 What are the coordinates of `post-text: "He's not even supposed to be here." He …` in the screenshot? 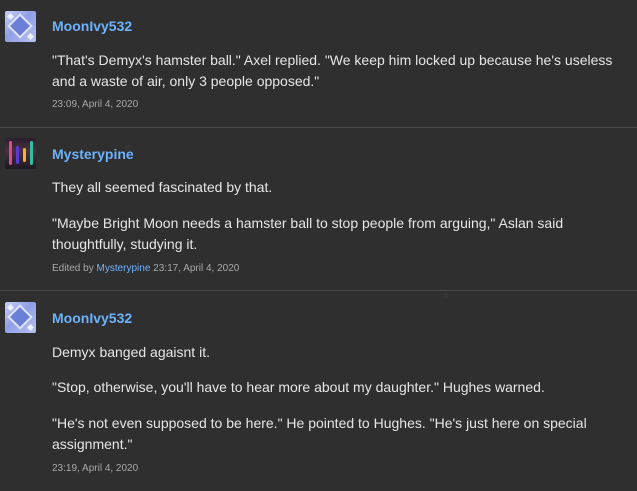 It's located at (319, 433).